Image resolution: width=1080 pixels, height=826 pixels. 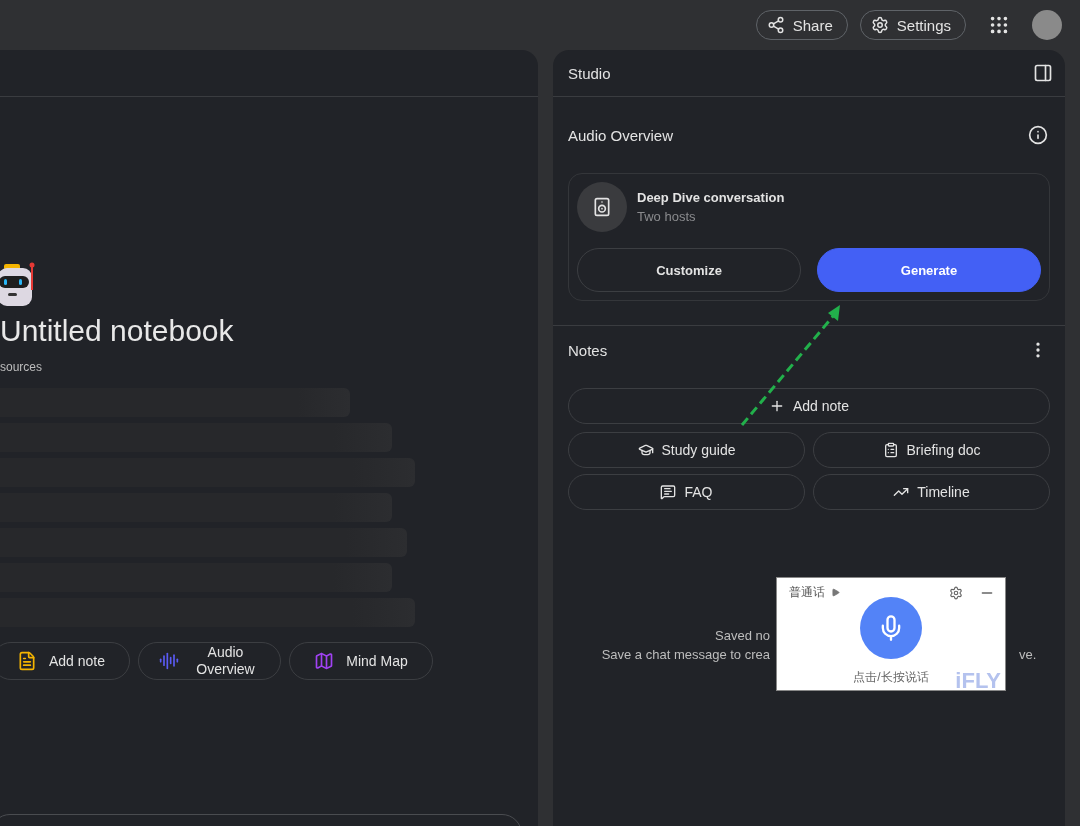 I want to click on speaker-icon, so click(x=602, y=207).